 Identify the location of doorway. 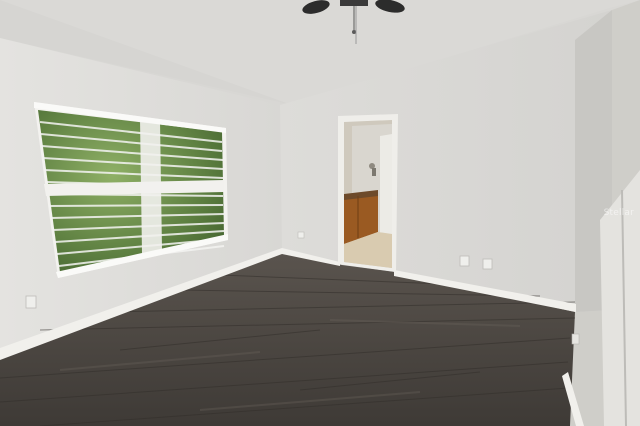
(368, 193).